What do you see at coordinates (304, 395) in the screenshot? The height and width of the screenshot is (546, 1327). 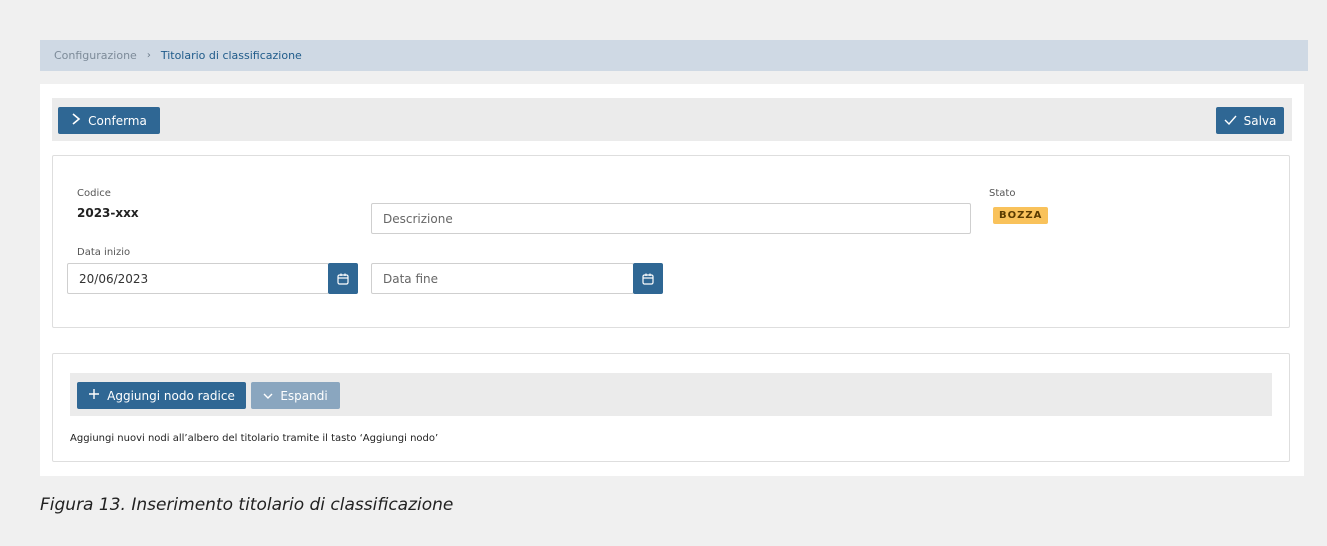 I see `expand-label: Espandi` at bounding box center [304, 395].